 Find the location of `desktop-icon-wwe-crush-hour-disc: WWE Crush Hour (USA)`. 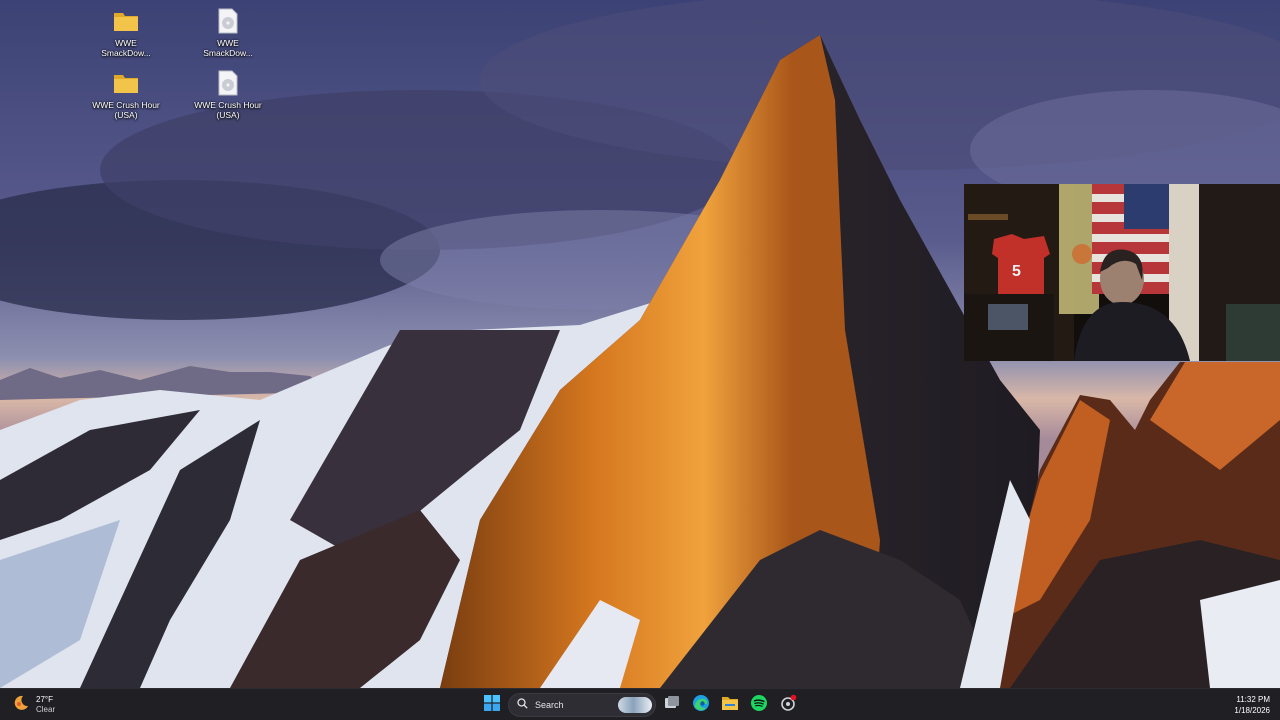

desktop-icon-wwe-crush-hour-disc: WWE Crush Hour (USA) is located at coordinates (228, 94).